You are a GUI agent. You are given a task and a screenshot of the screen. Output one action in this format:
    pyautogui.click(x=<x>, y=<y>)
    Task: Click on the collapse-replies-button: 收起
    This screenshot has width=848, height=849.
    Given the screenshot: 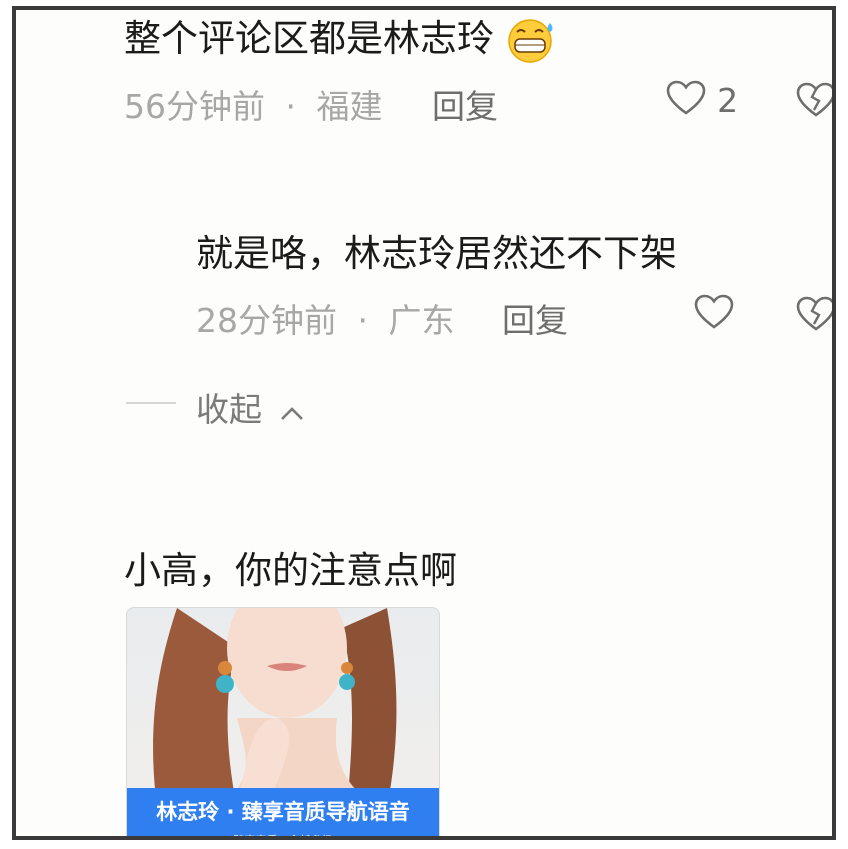 What is the action you would take?
    pyautogui.click(x=250, y=407)
    